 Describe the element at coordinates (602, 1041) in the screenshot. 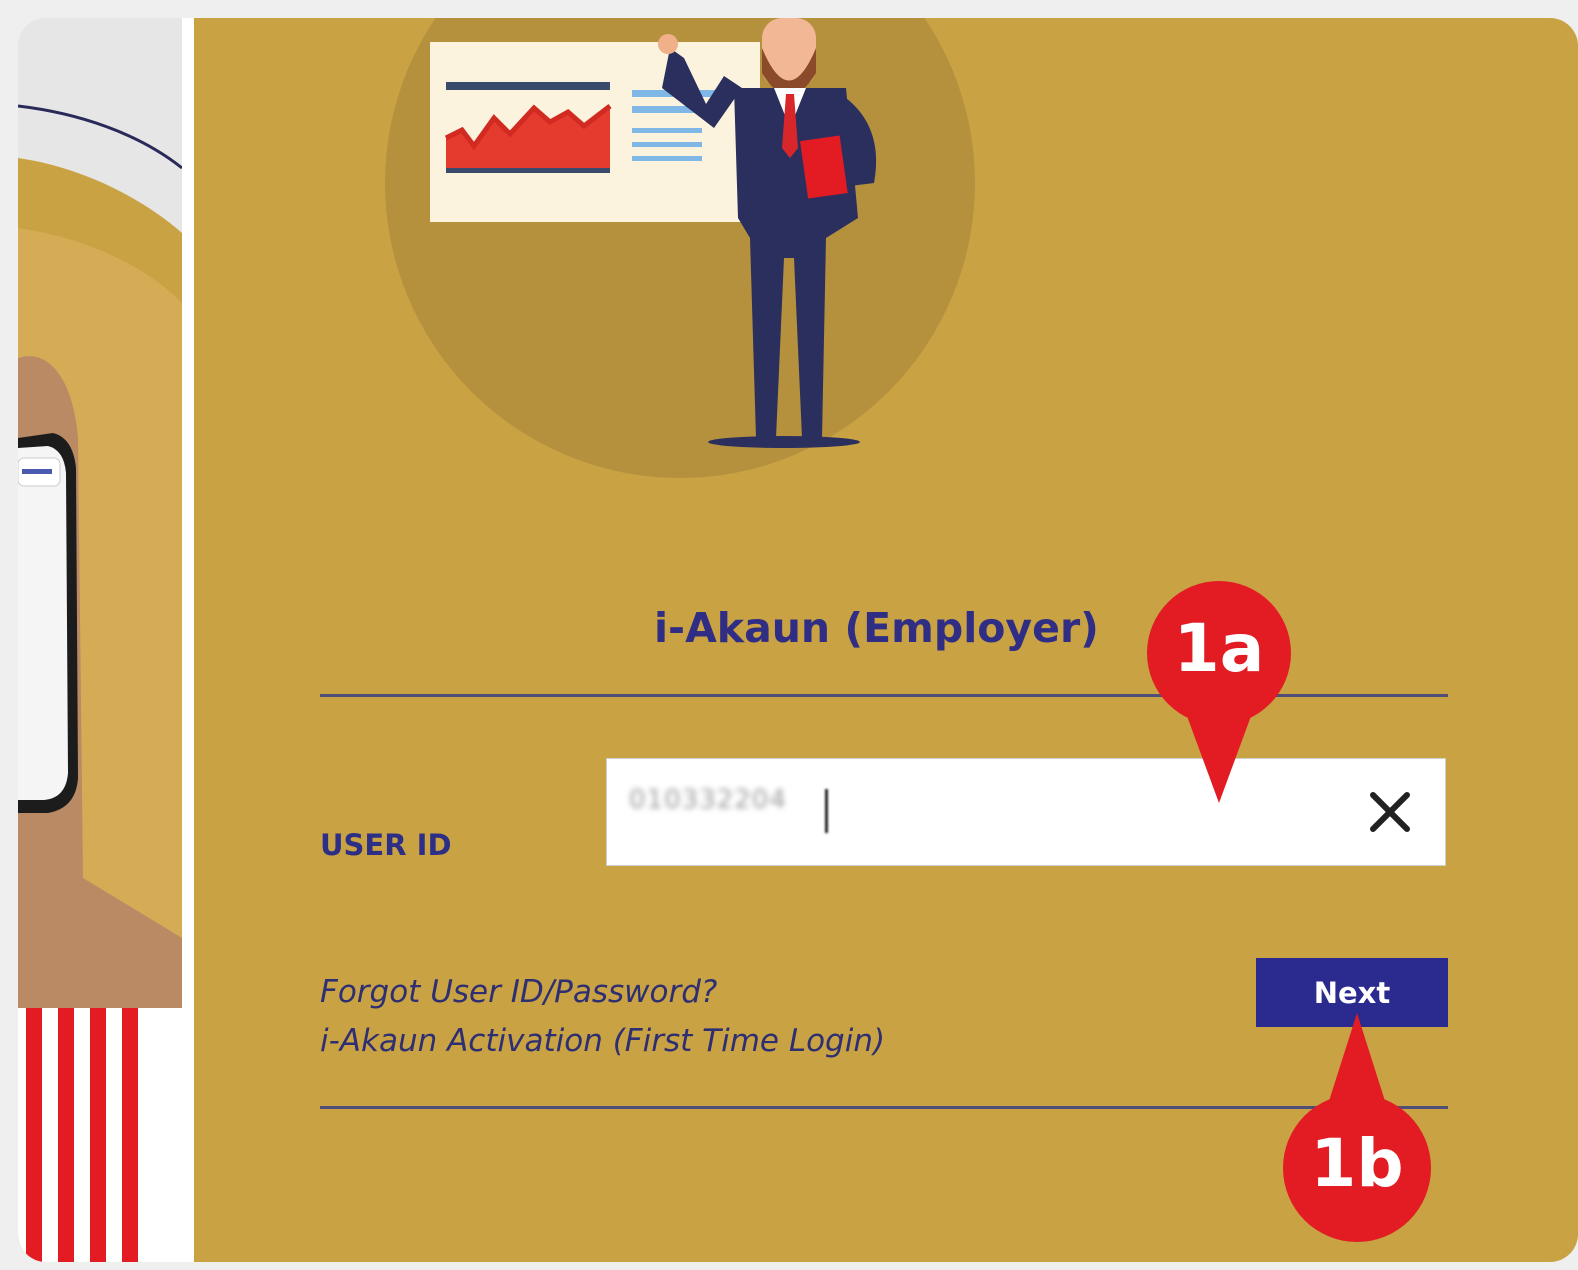

I see `activation-link: i-Akaun Activation (First Time Login)` at that location.